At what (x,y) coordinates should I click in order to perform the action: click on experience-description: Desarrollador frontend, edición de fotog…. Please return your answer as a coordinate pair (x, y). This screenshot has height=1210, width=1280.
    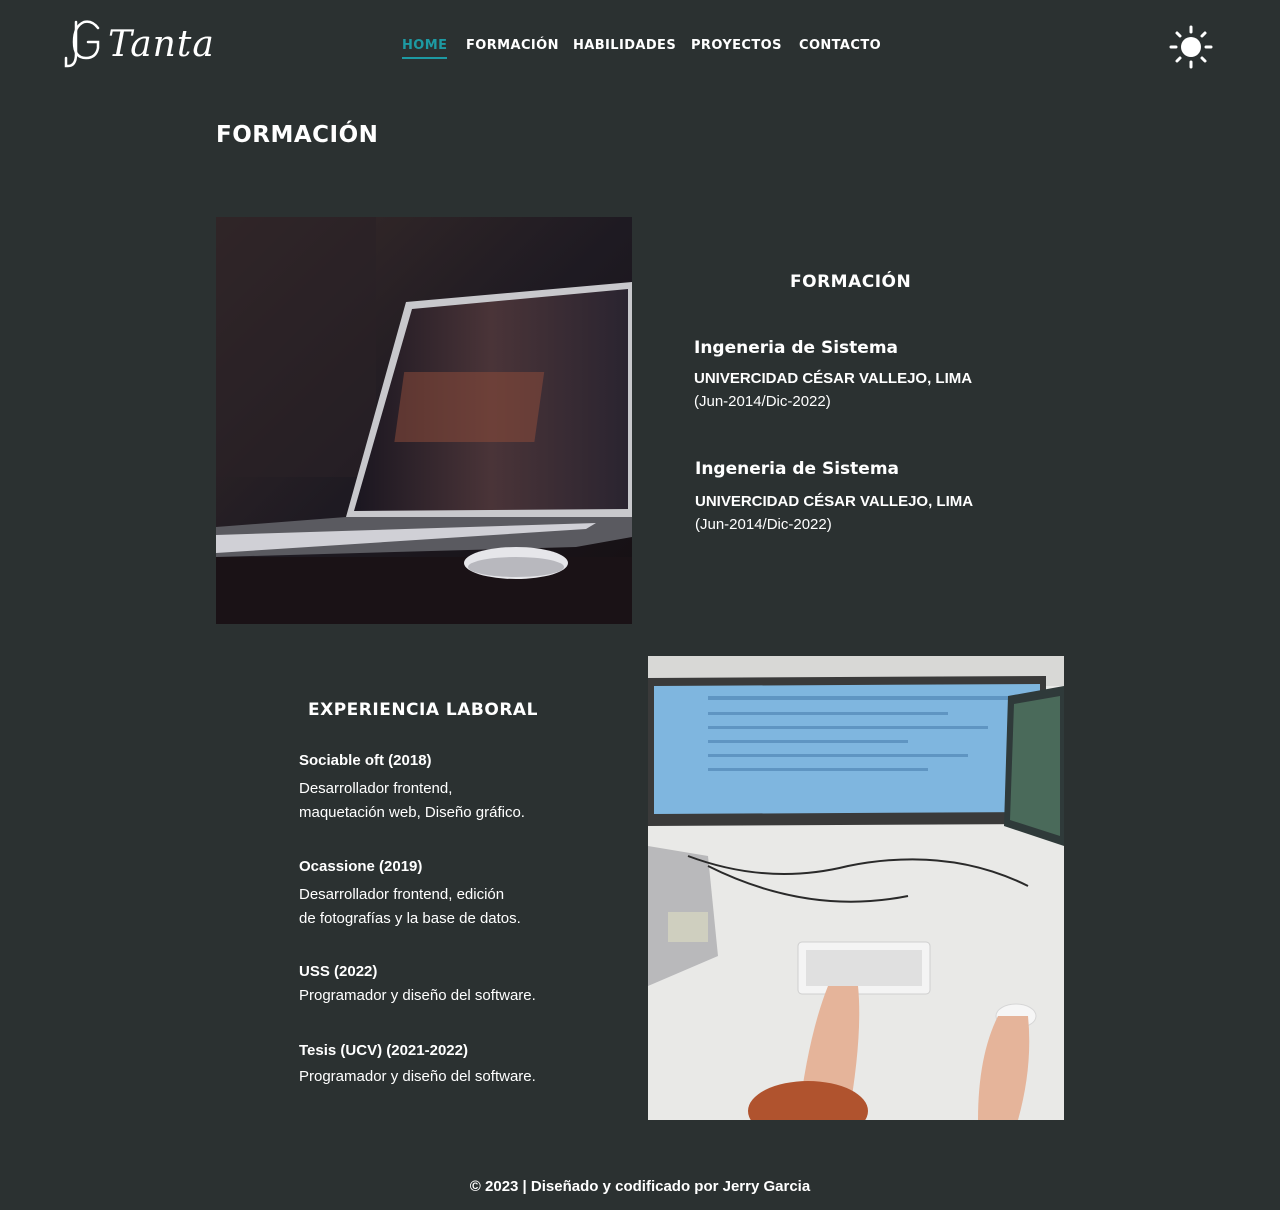
    Looking at the image, I should click on (410, 906).